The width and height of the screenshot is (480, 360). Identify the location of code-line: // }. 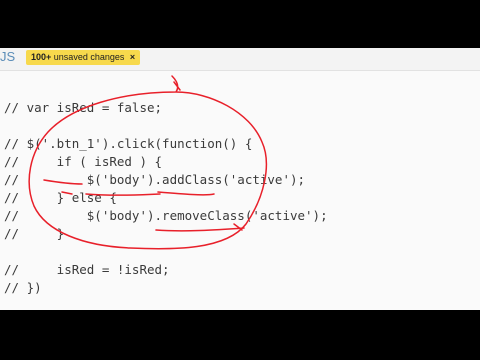
(34, 233).